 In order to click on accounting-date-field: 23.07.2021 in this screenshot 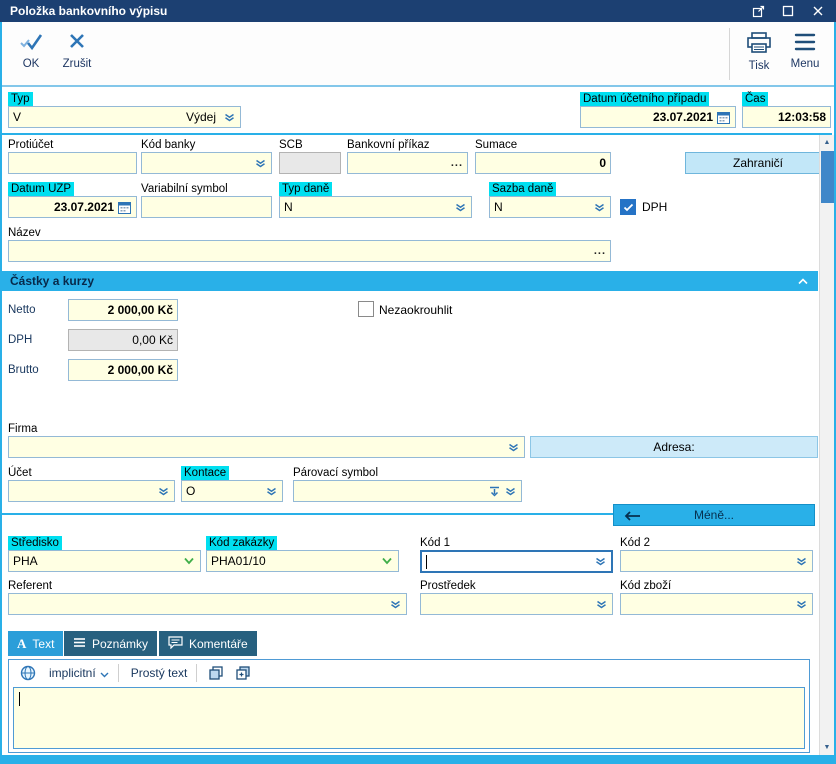, I will do `click(658, 117)`.